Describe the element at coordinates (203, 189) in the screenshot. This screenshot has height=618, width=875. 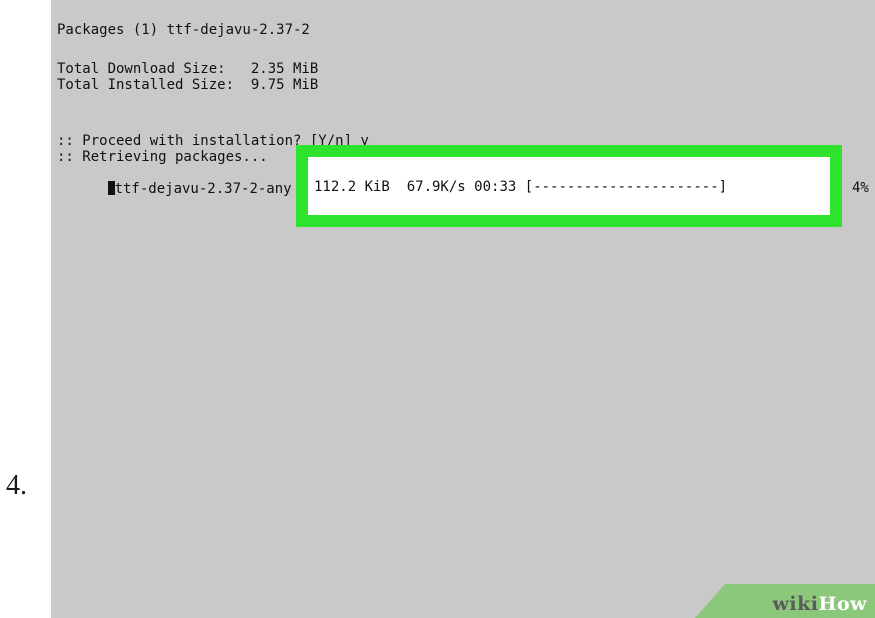
I see `package-name: ttf-dejavu-2.37-2-any` at that location.